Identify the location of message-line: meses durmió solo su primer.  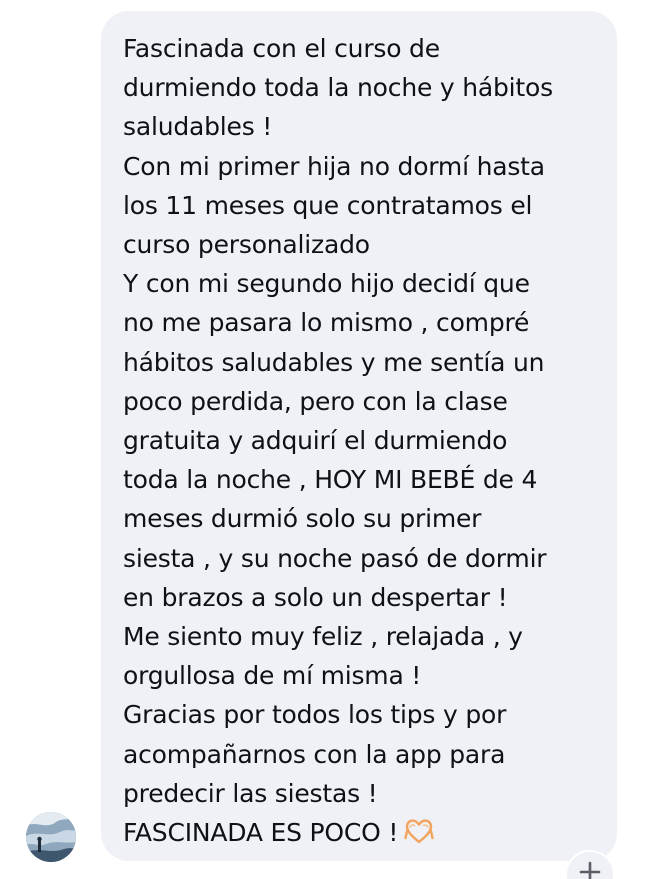
(302, 519).